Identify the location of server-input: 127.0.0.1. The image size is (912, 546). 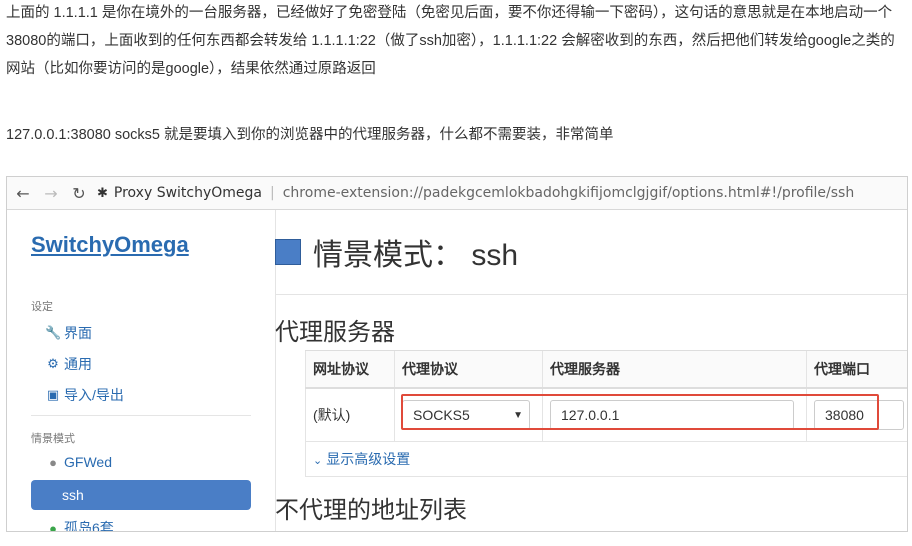
(672, 415).